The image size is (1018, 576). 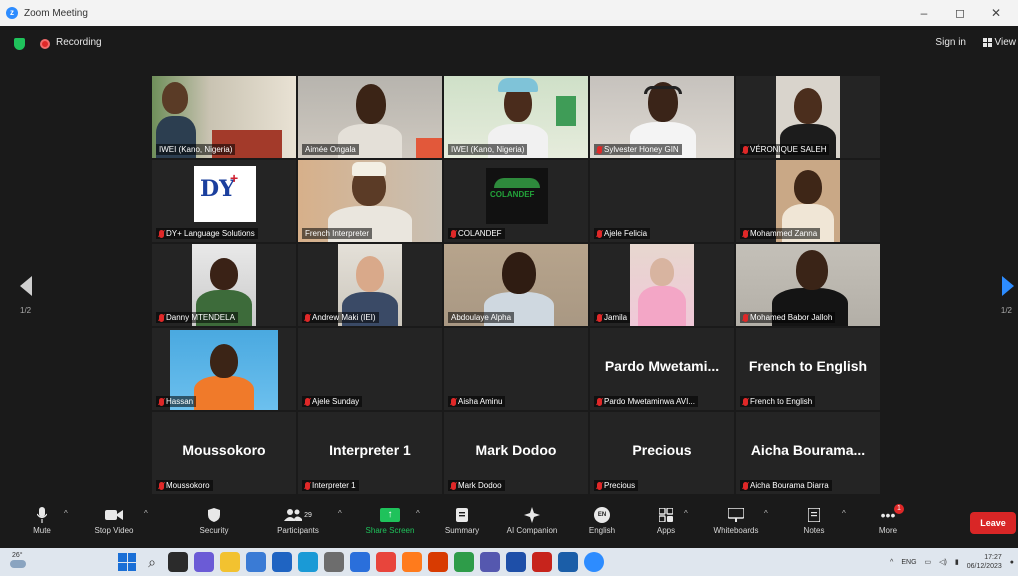 I want to click on participant-tile: Mohamed Babor Jalloh, so click(x=808, y=285).